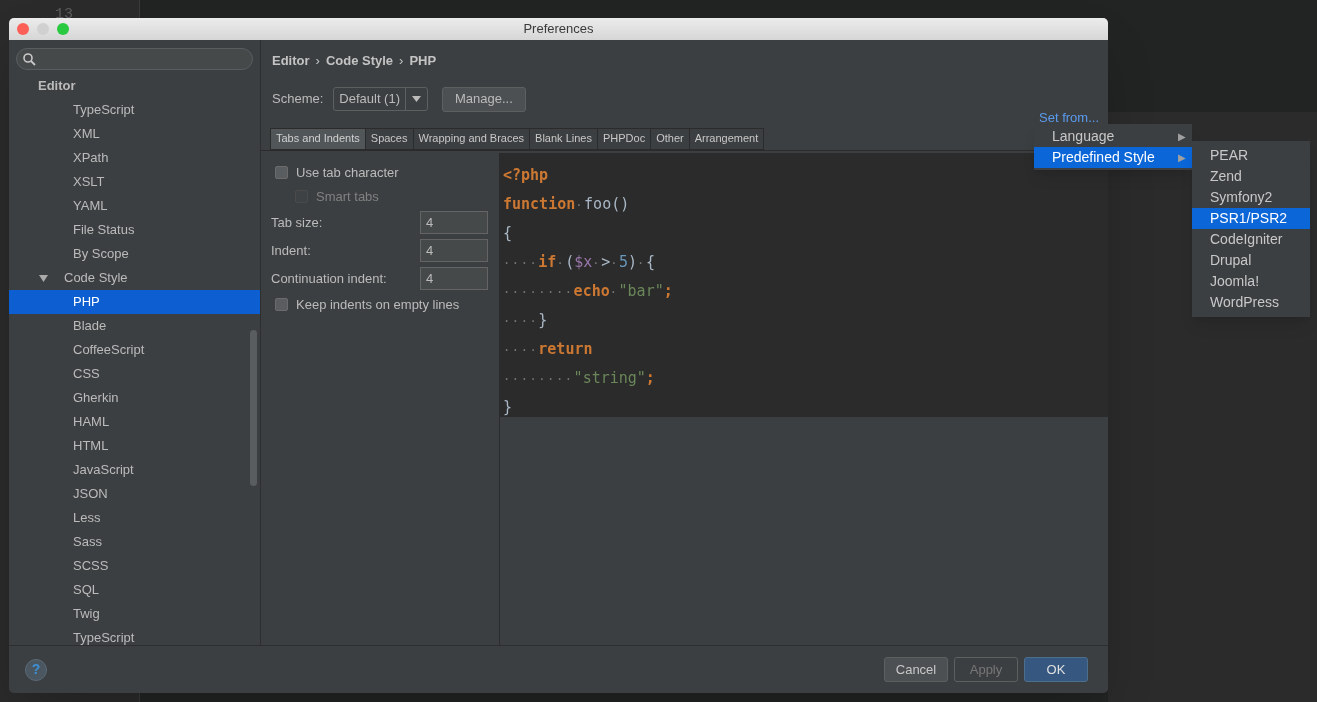 The image size is (1317, 702). What do you see at coordinates (63, 29) in the screenshot?
I see `zoom-button` at bounding box center [63, 29].